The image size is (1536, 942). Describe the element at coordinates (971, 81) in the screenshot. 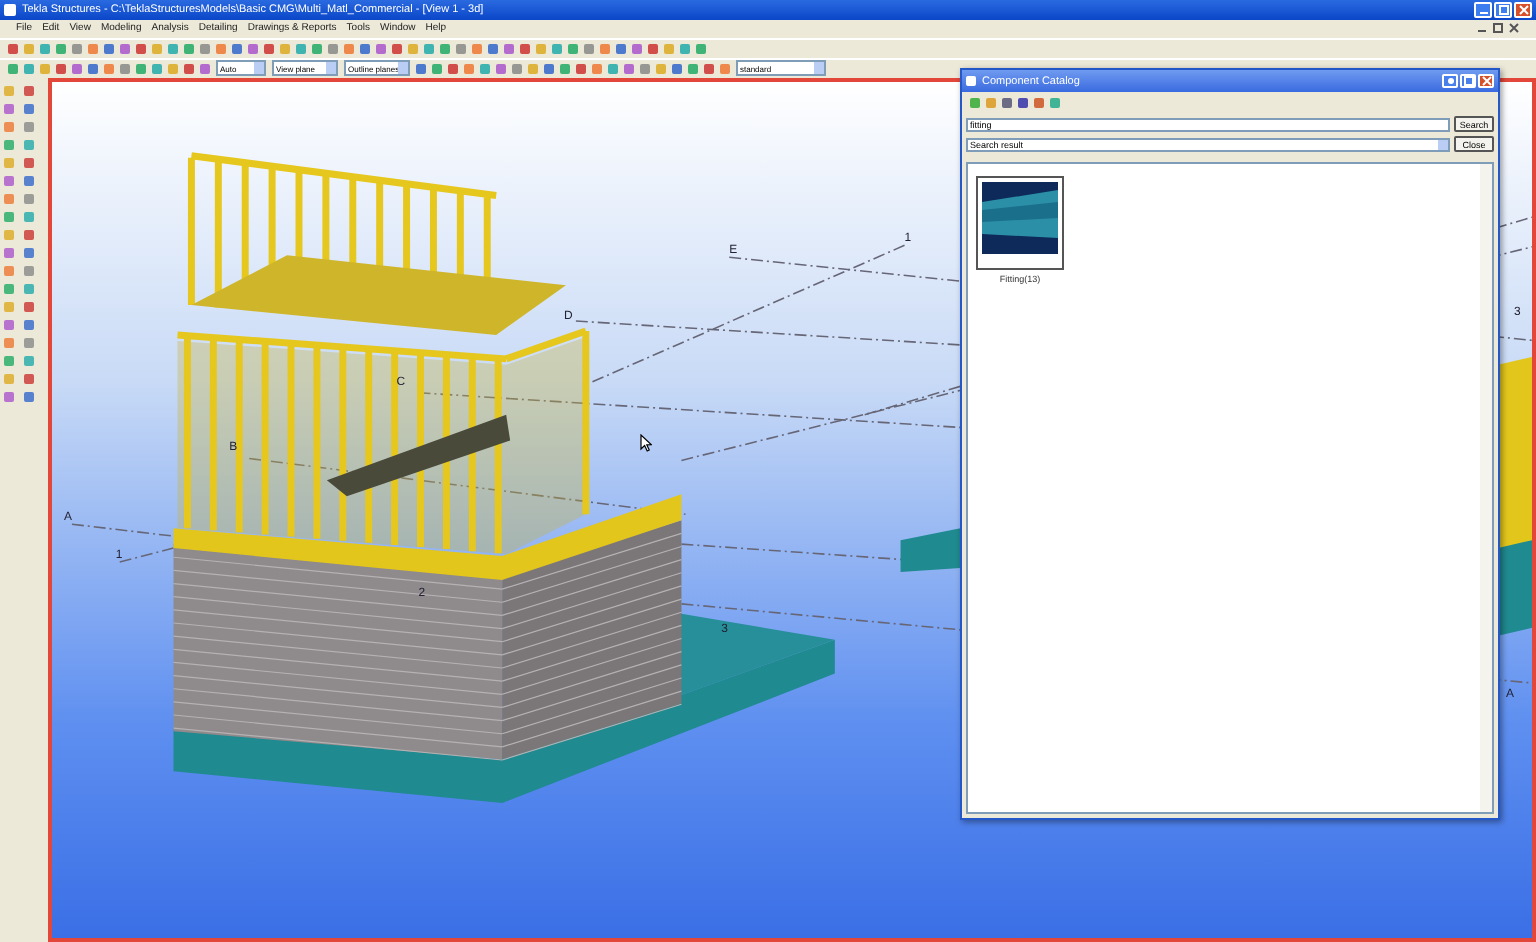

I see `catalog-icon` at that location.